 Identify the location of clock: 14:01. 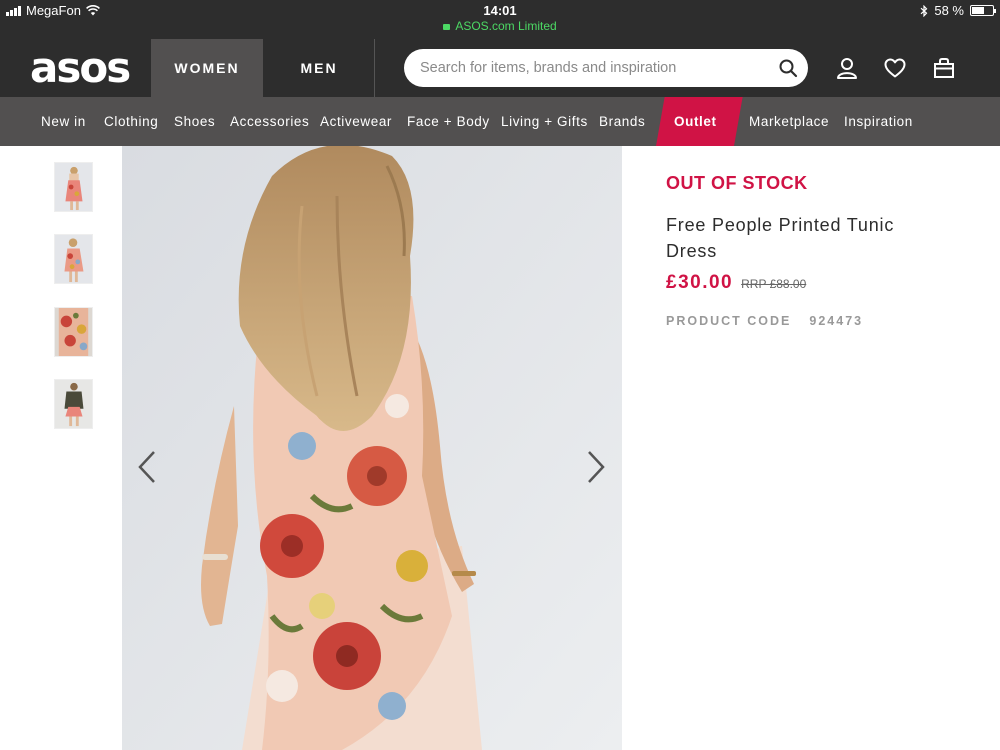
(500, 10).